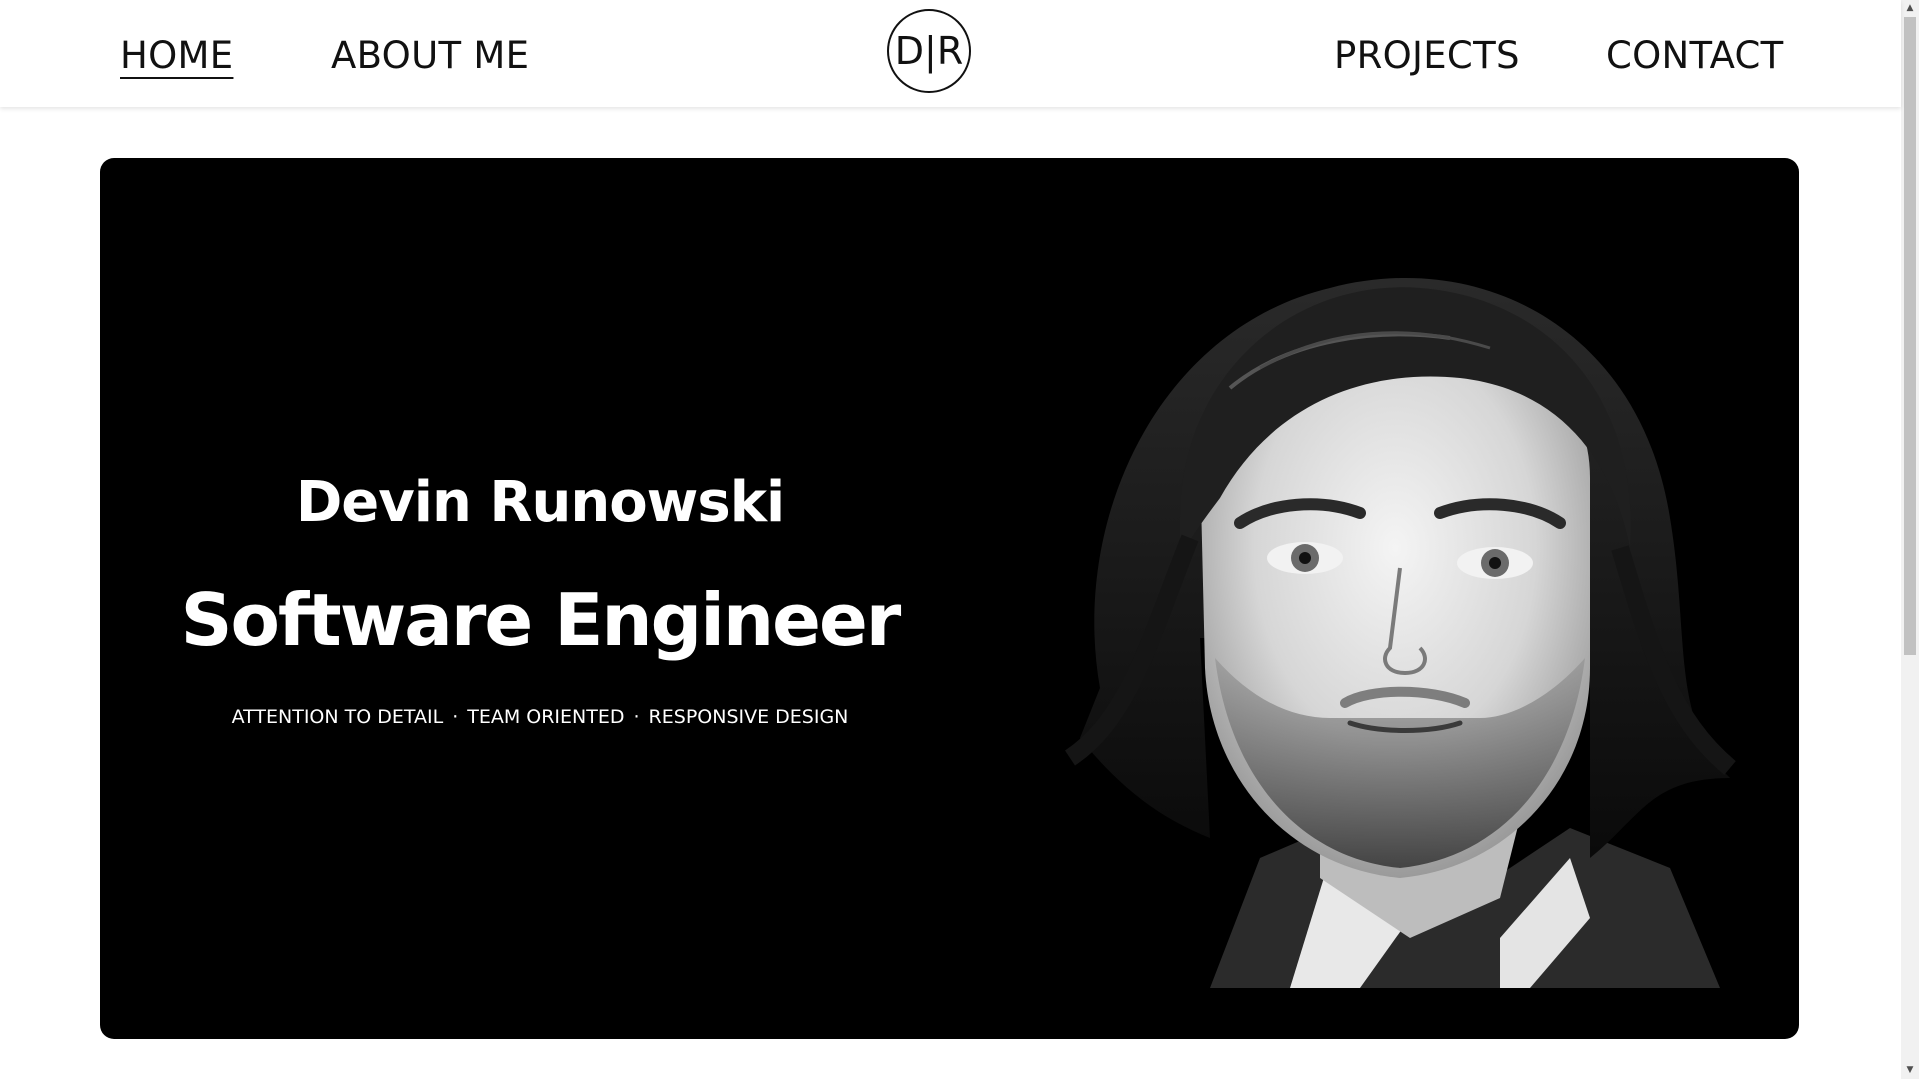 This screenshot has height=1079, width=1919. What do you see at coordinates (1910, 1070) in the screenshot?
I see `scroll-down-arrow-icon: ▼` at bounding box center [1910, 1070].